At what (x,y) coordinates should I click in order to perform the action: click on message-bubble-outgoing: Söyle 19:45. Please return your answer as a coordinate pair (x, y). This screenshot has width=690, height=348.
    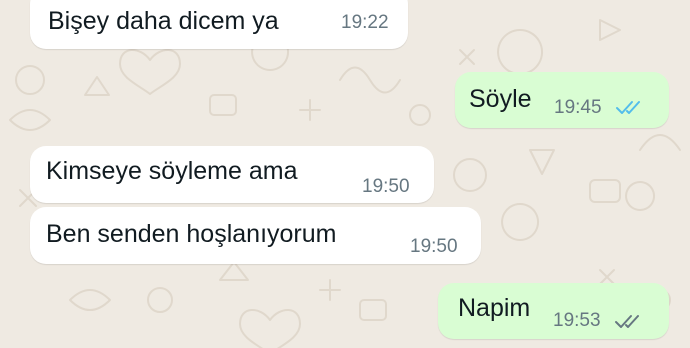
    Looking at the image, I should click on (562, 100).